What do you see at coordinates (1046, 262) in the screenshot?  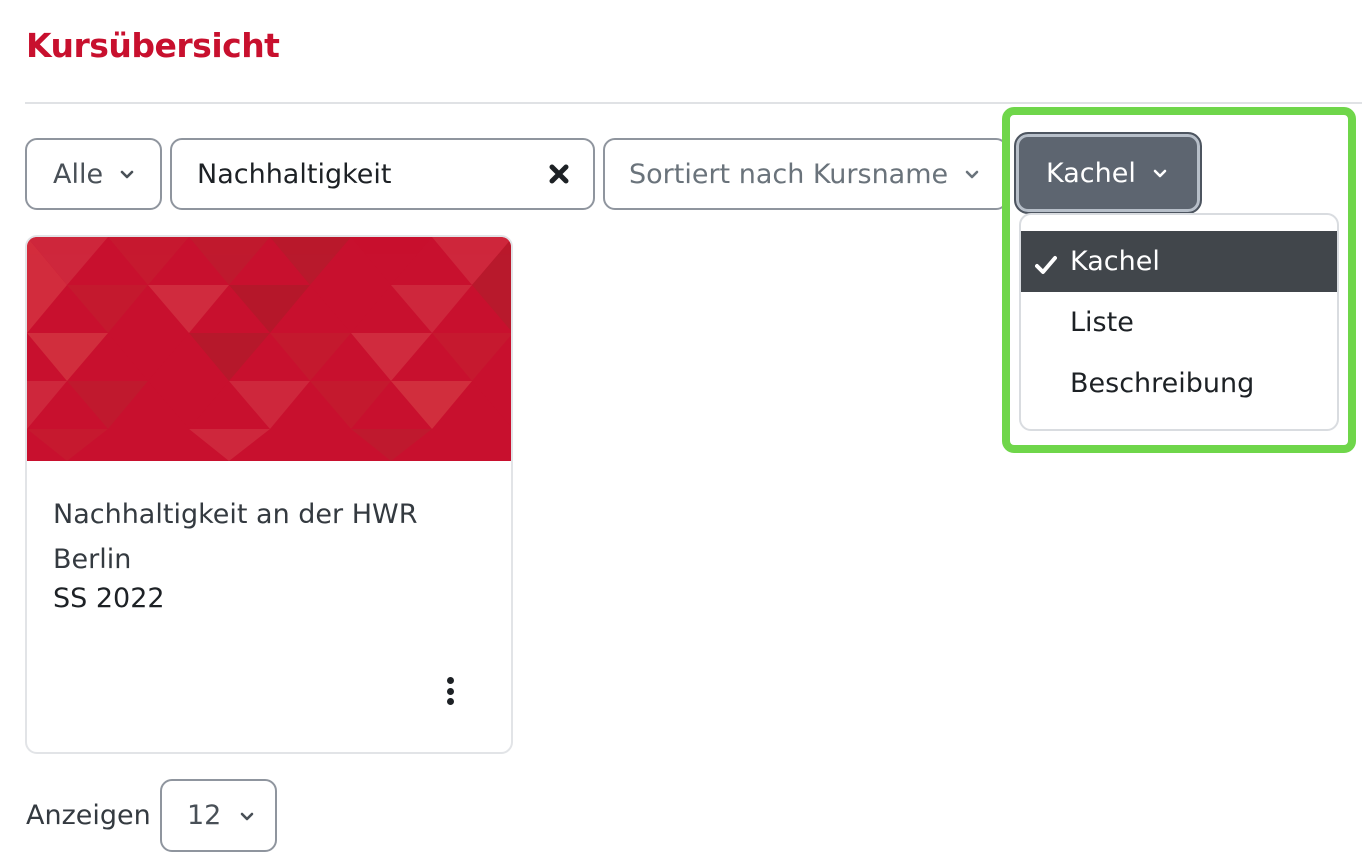 I see `check-icon` at bounding box center [1046, 262].